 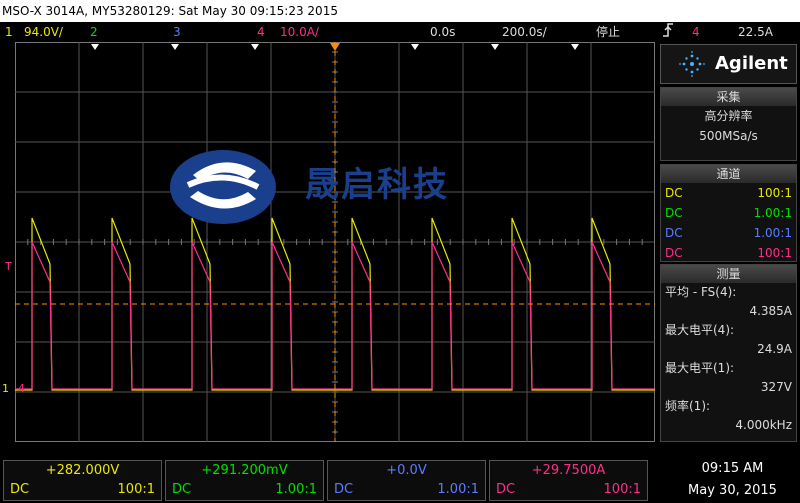 What do you see at coordinates (728, 274) in the screenshot?
I see `measurements-header: 测量` at bounding box center [728, 274].